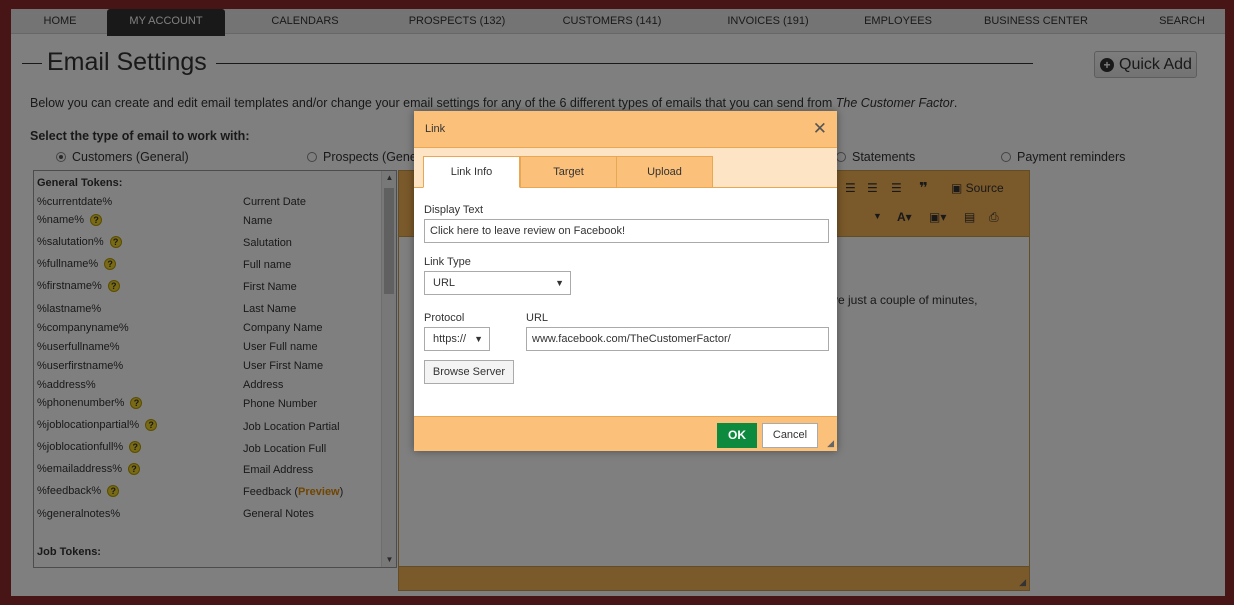  What do you see at coordinates (625, 129) in the screenshot?
I see `dialog-header: Link ✕` at bounding box center [625, 129].